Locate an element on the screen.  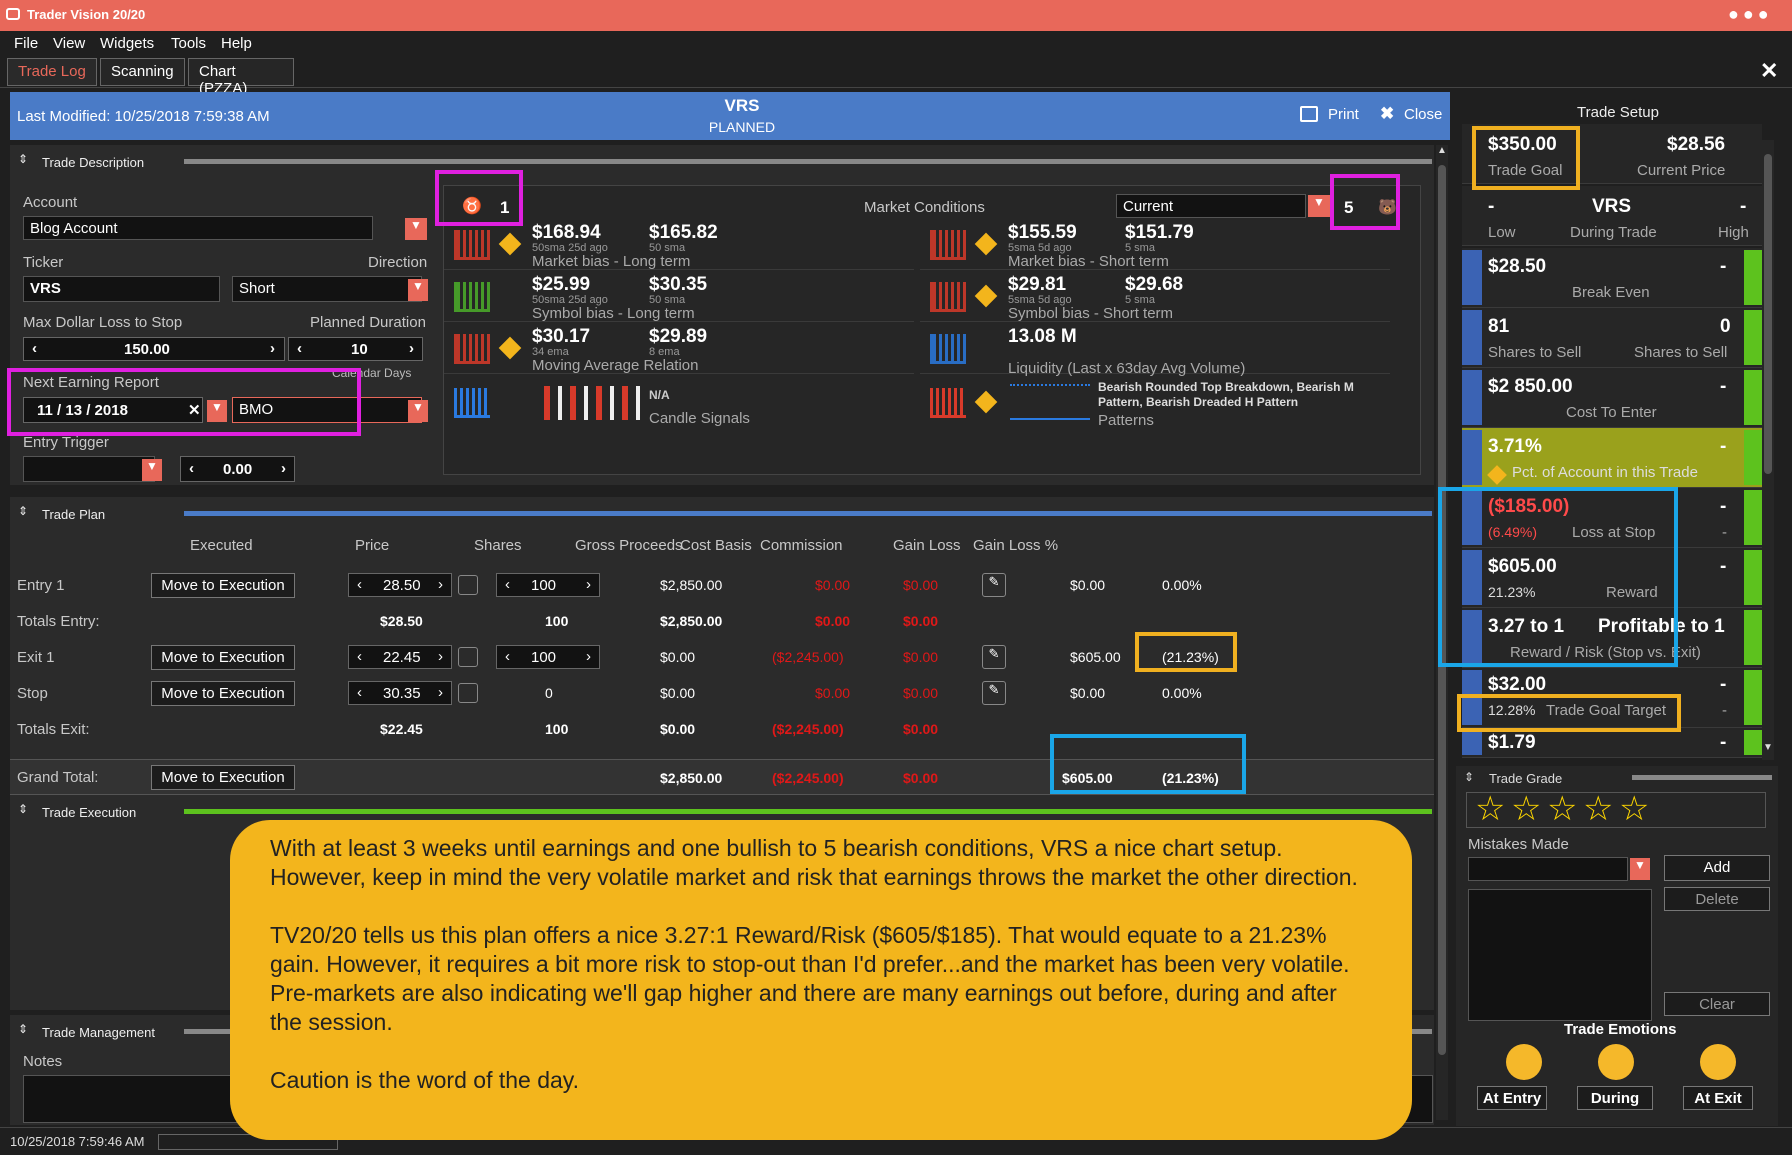
direction-select: Short is located at coordinates (327, 289).